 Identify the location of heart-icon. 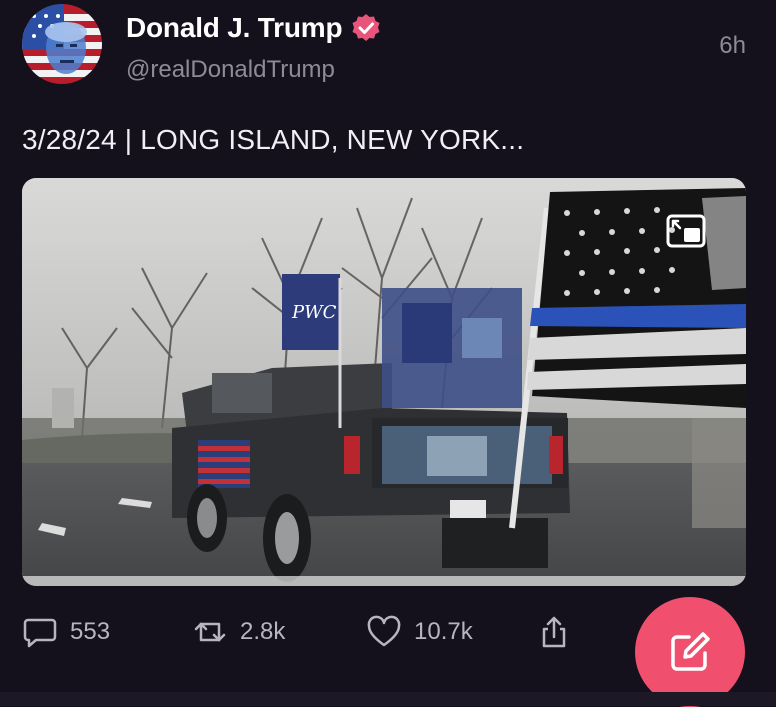
(384, 631).